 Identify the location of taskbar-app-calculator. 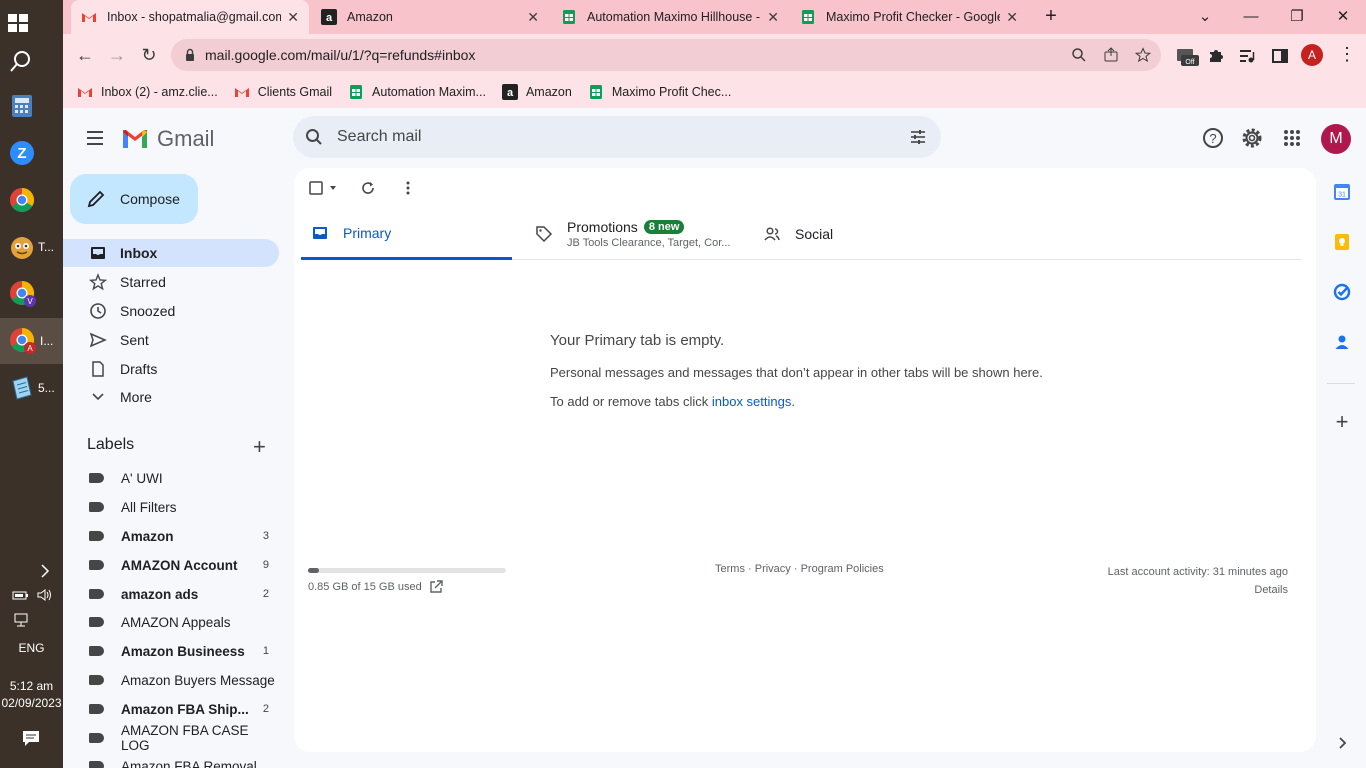
(31, 106).